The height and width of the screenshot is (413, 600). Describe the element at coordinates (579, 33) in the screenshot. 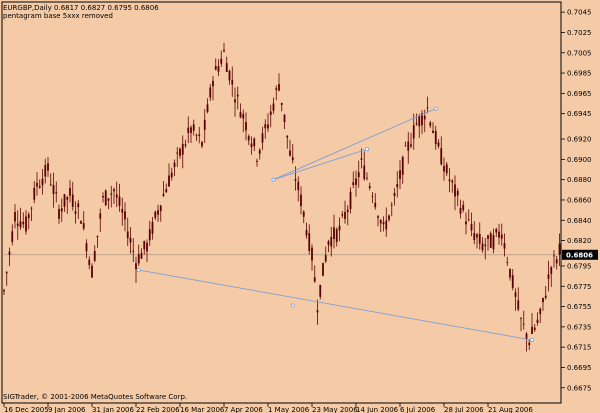

I see `y-tick-label: 0.7025` at that location.